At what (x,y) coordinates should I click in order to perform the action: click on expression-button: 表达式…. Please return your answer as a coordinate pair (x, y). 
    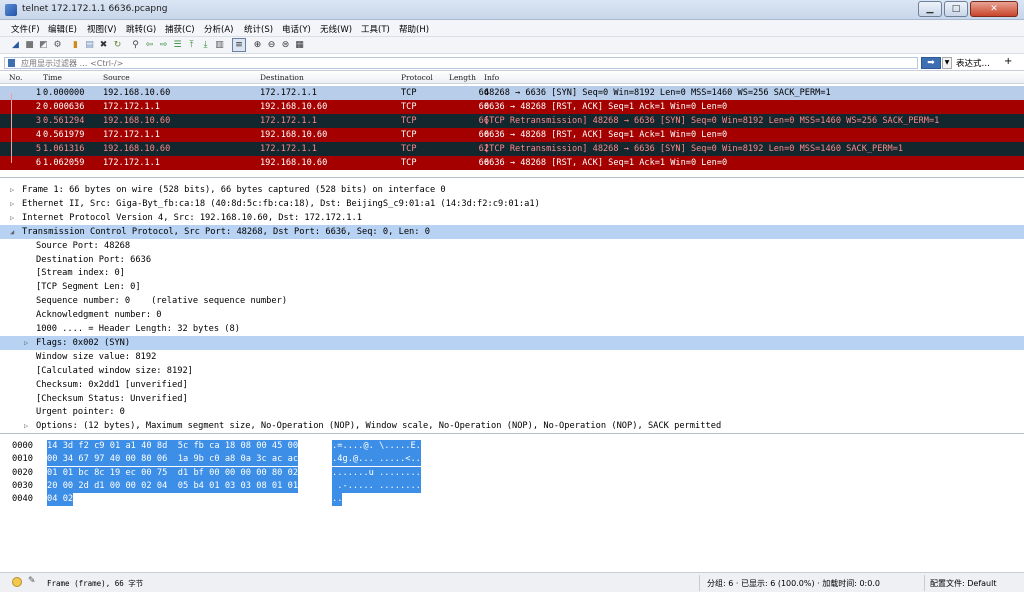
    Looking at the image, I should click on (973, 63).